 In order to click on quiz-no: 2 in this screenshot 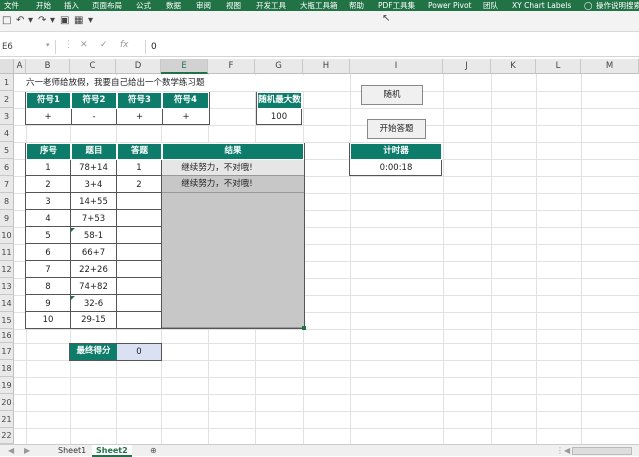, I will do `click(48, 185)`.